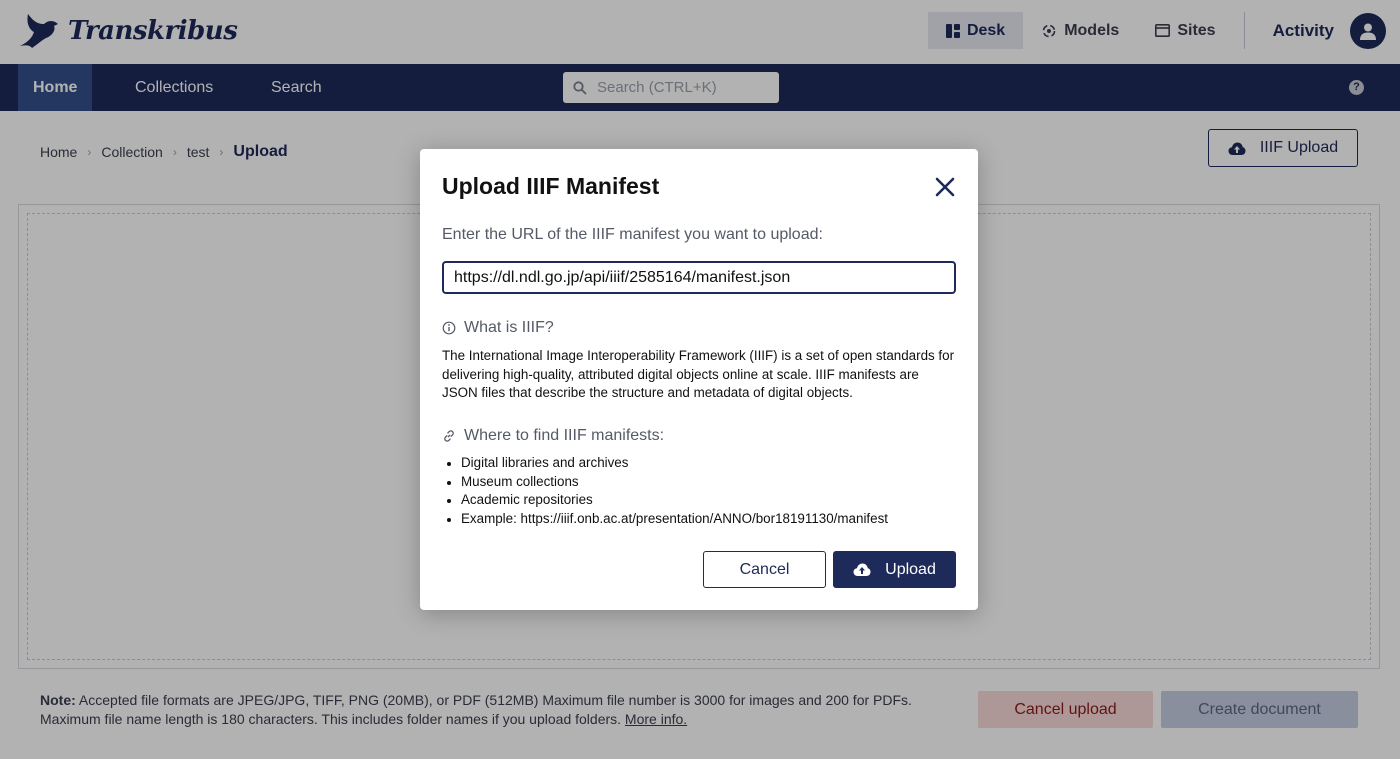 Image resolution: width=1400 pixels, height=759 pixels. I want to click on upload-label: Upload, so click(910, 569).